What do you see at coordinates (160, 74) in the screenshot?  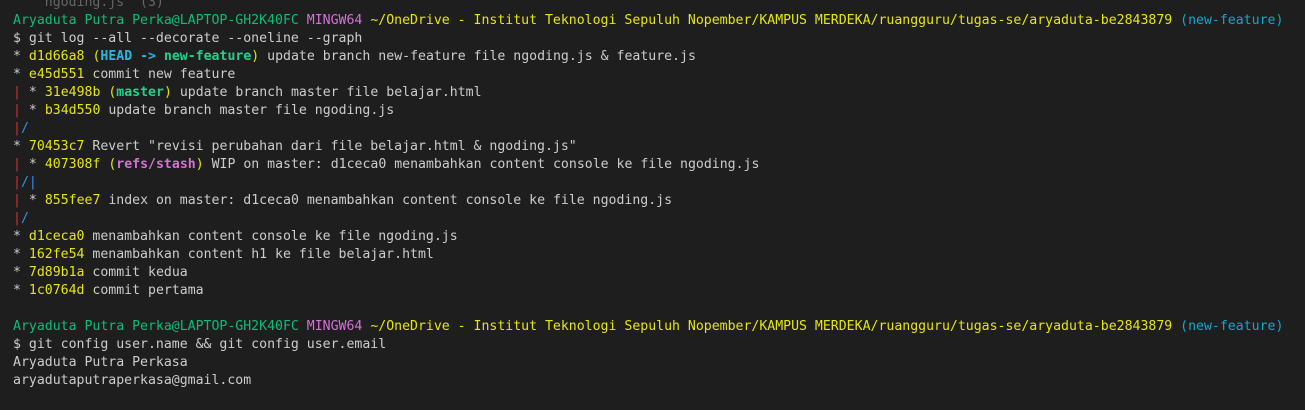 I see `commit-message: commit new feature` at bounding box center [160, 74].